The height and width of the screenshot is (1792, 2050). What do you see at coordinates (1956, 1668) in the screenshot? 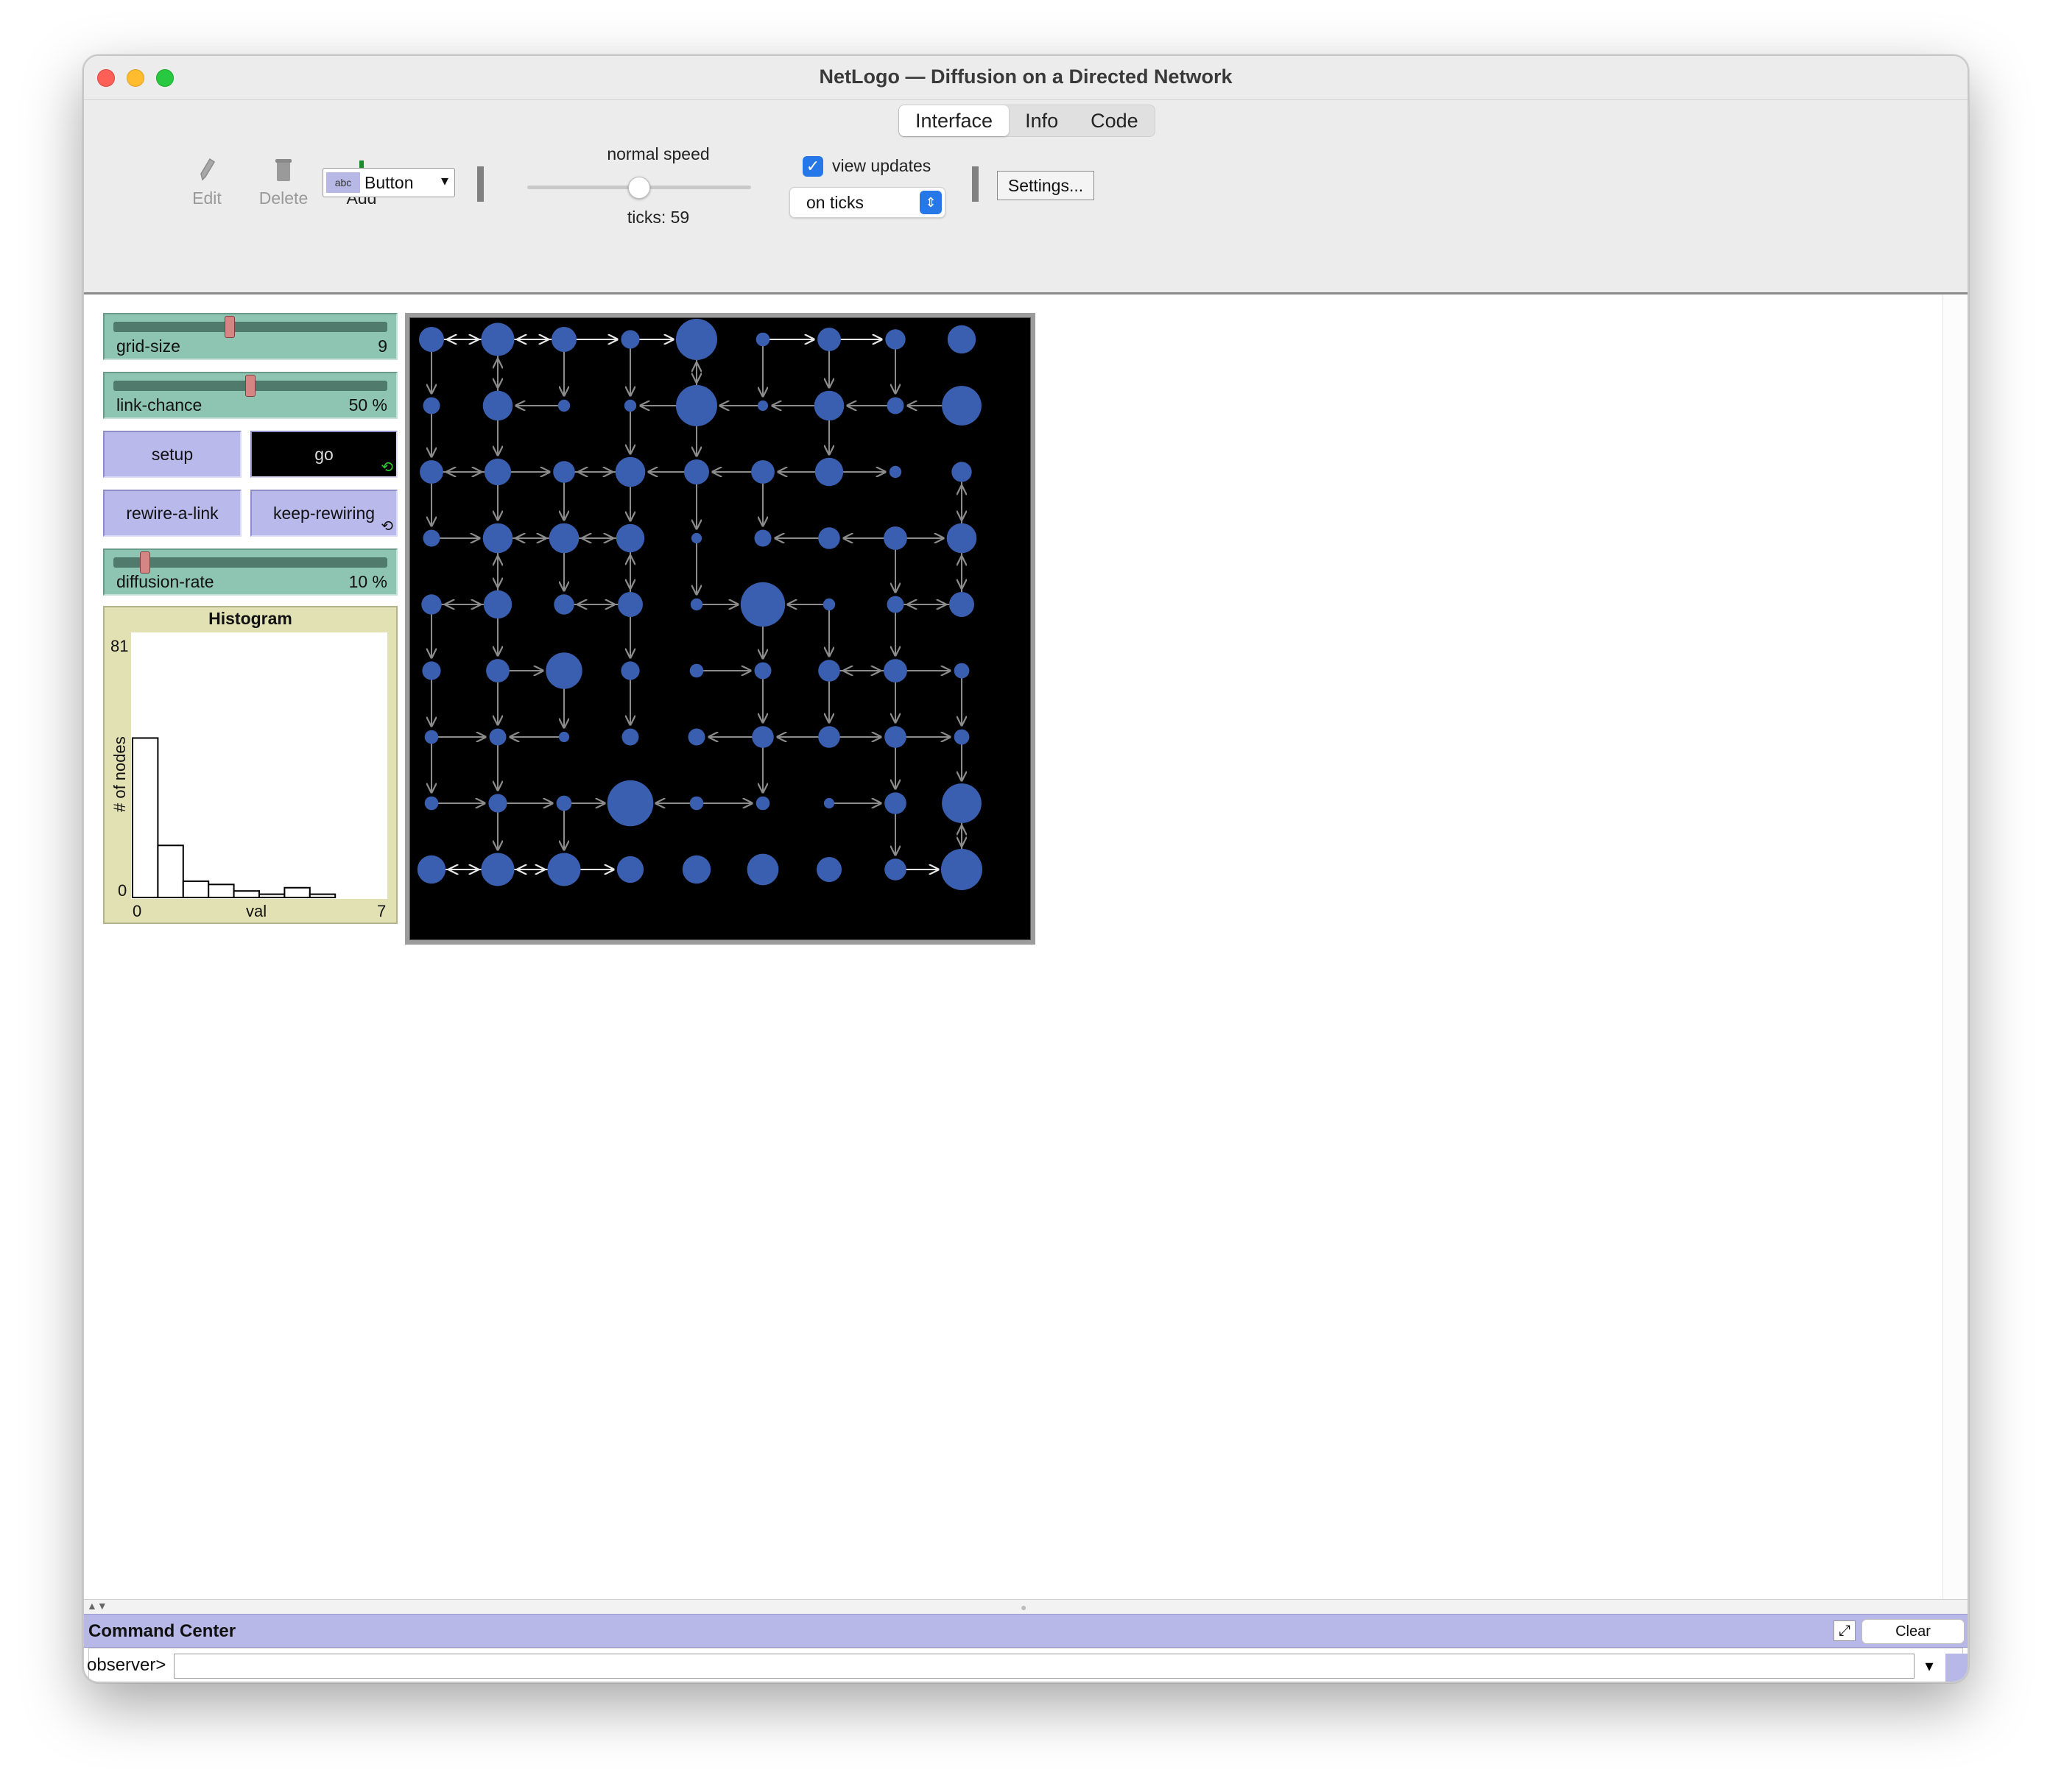
I see `command-center-corner` at bounding box center [1956, 1668].